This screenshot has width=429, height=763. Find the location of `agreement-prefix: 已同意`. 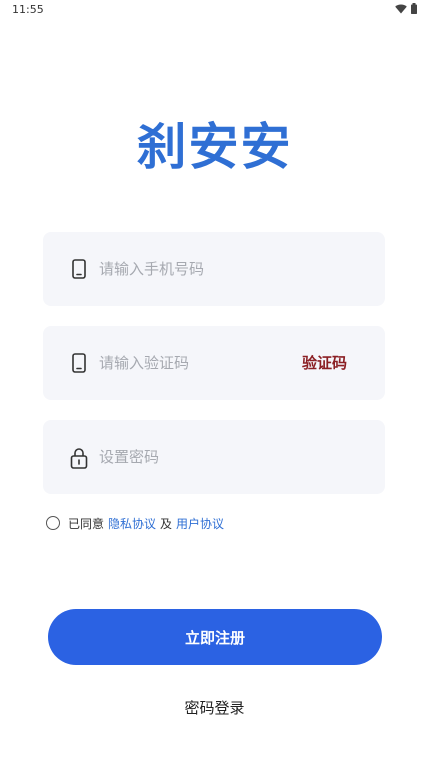

agreement-prefix: 已同意 is located at coordinates (86, 523).